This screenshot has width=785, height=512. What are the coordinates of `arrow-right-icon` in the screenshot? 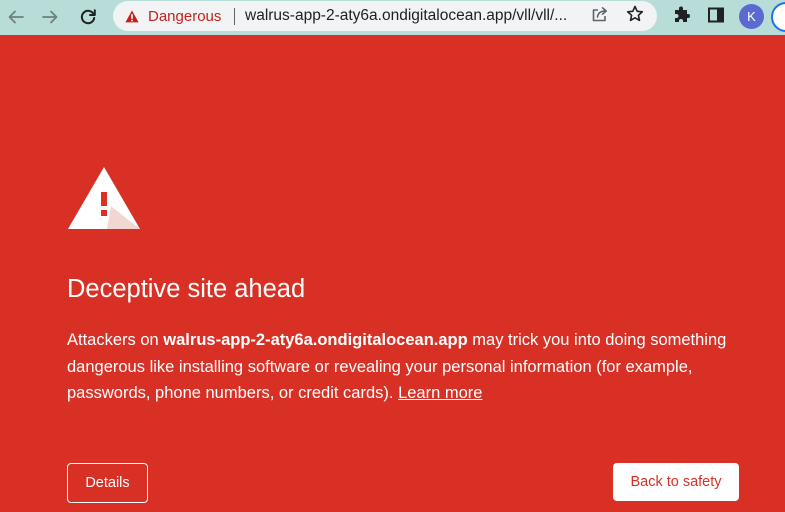 It's located at (50, 17).